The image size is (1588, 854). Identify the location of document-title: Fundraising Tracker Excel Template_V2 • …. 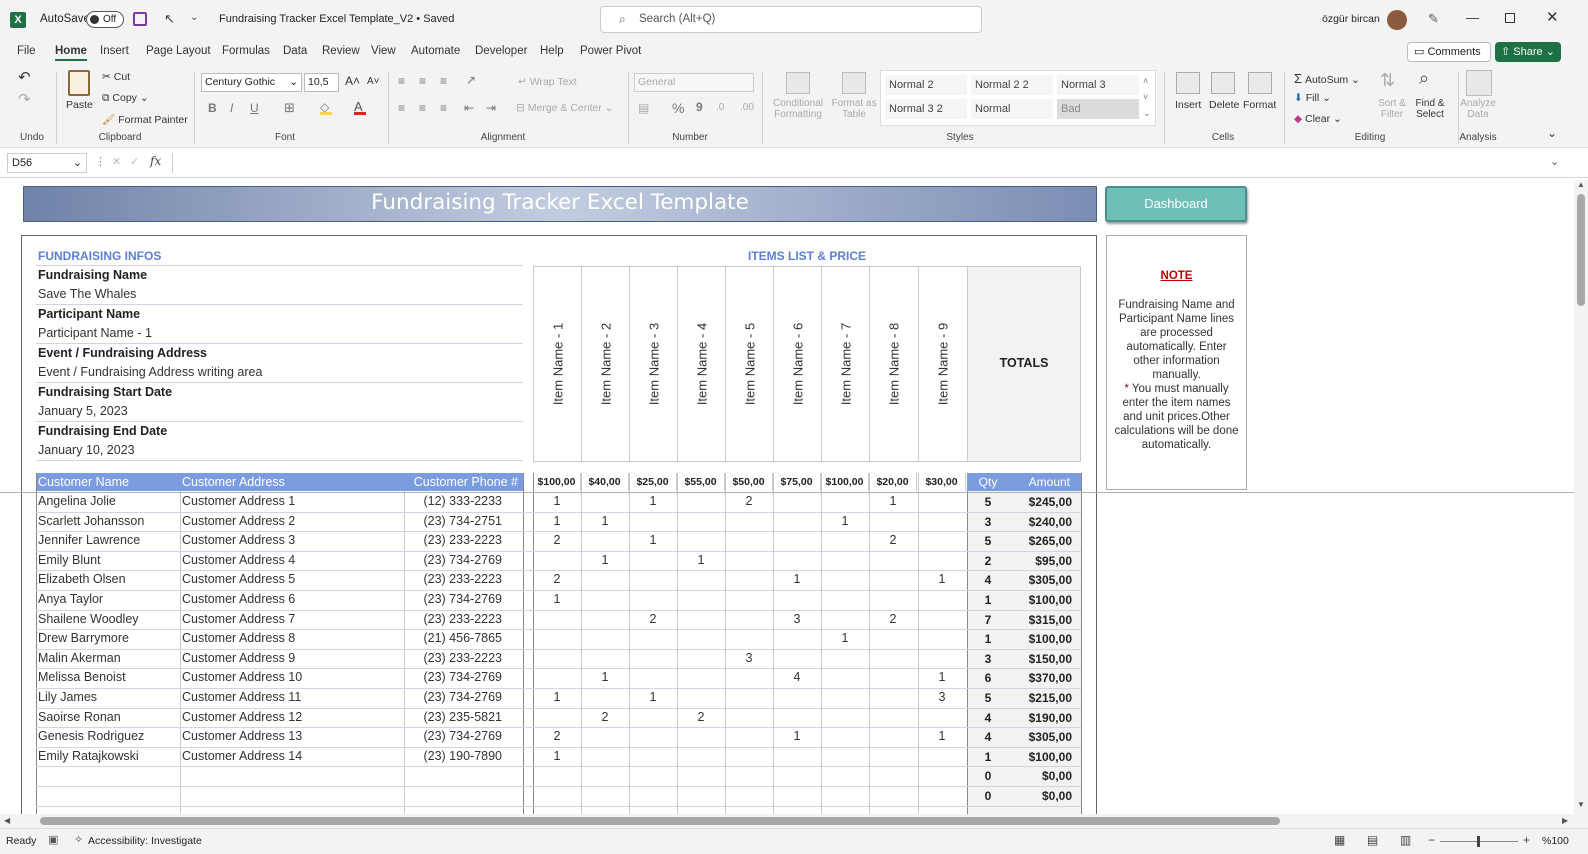
(336, 19).